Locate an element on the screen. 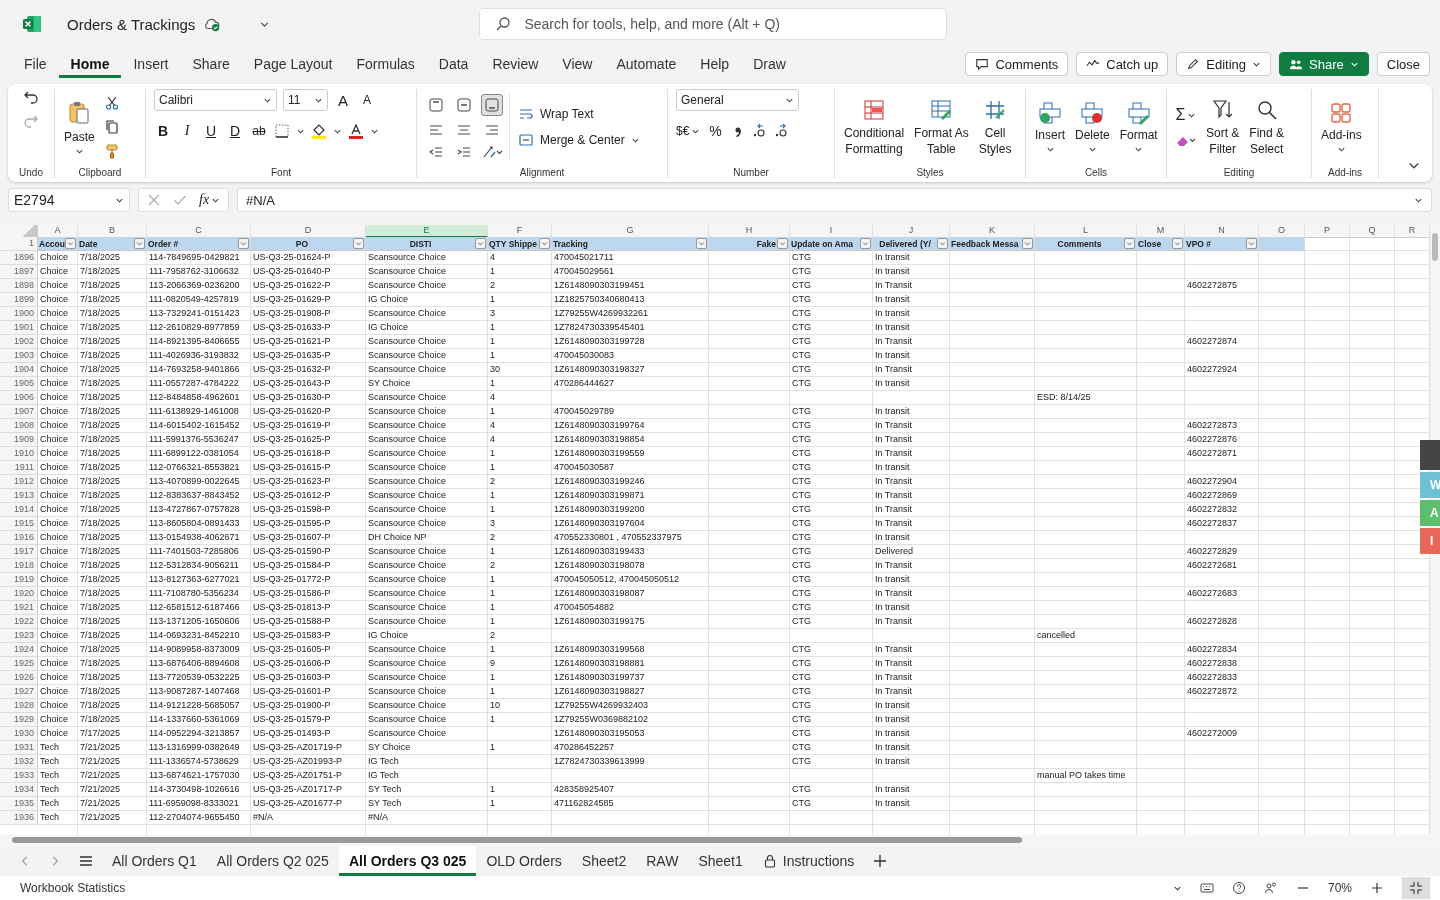 The height and width of the screenshot is (900, 1440). menu-tab: Page Layout is located at coordinates (293, 64).